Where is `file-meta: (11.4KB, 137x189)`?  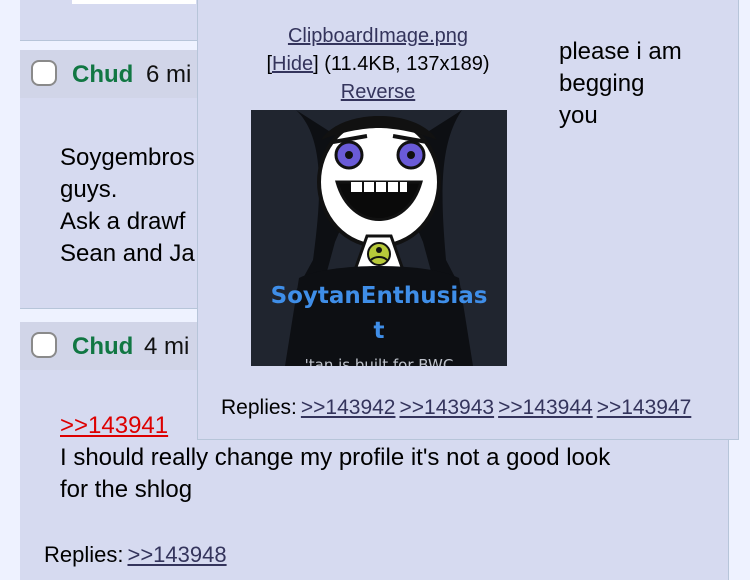
file-meta: (11.4KB, 137x189) is located at coordinates (404, 64).